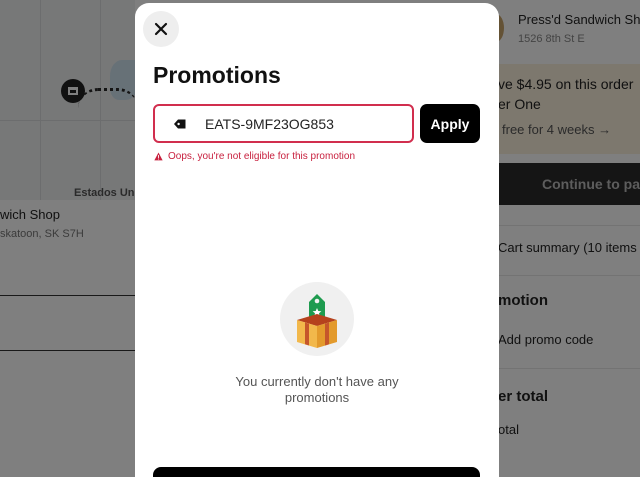  I want to click on close-icon, so click(161, 29).